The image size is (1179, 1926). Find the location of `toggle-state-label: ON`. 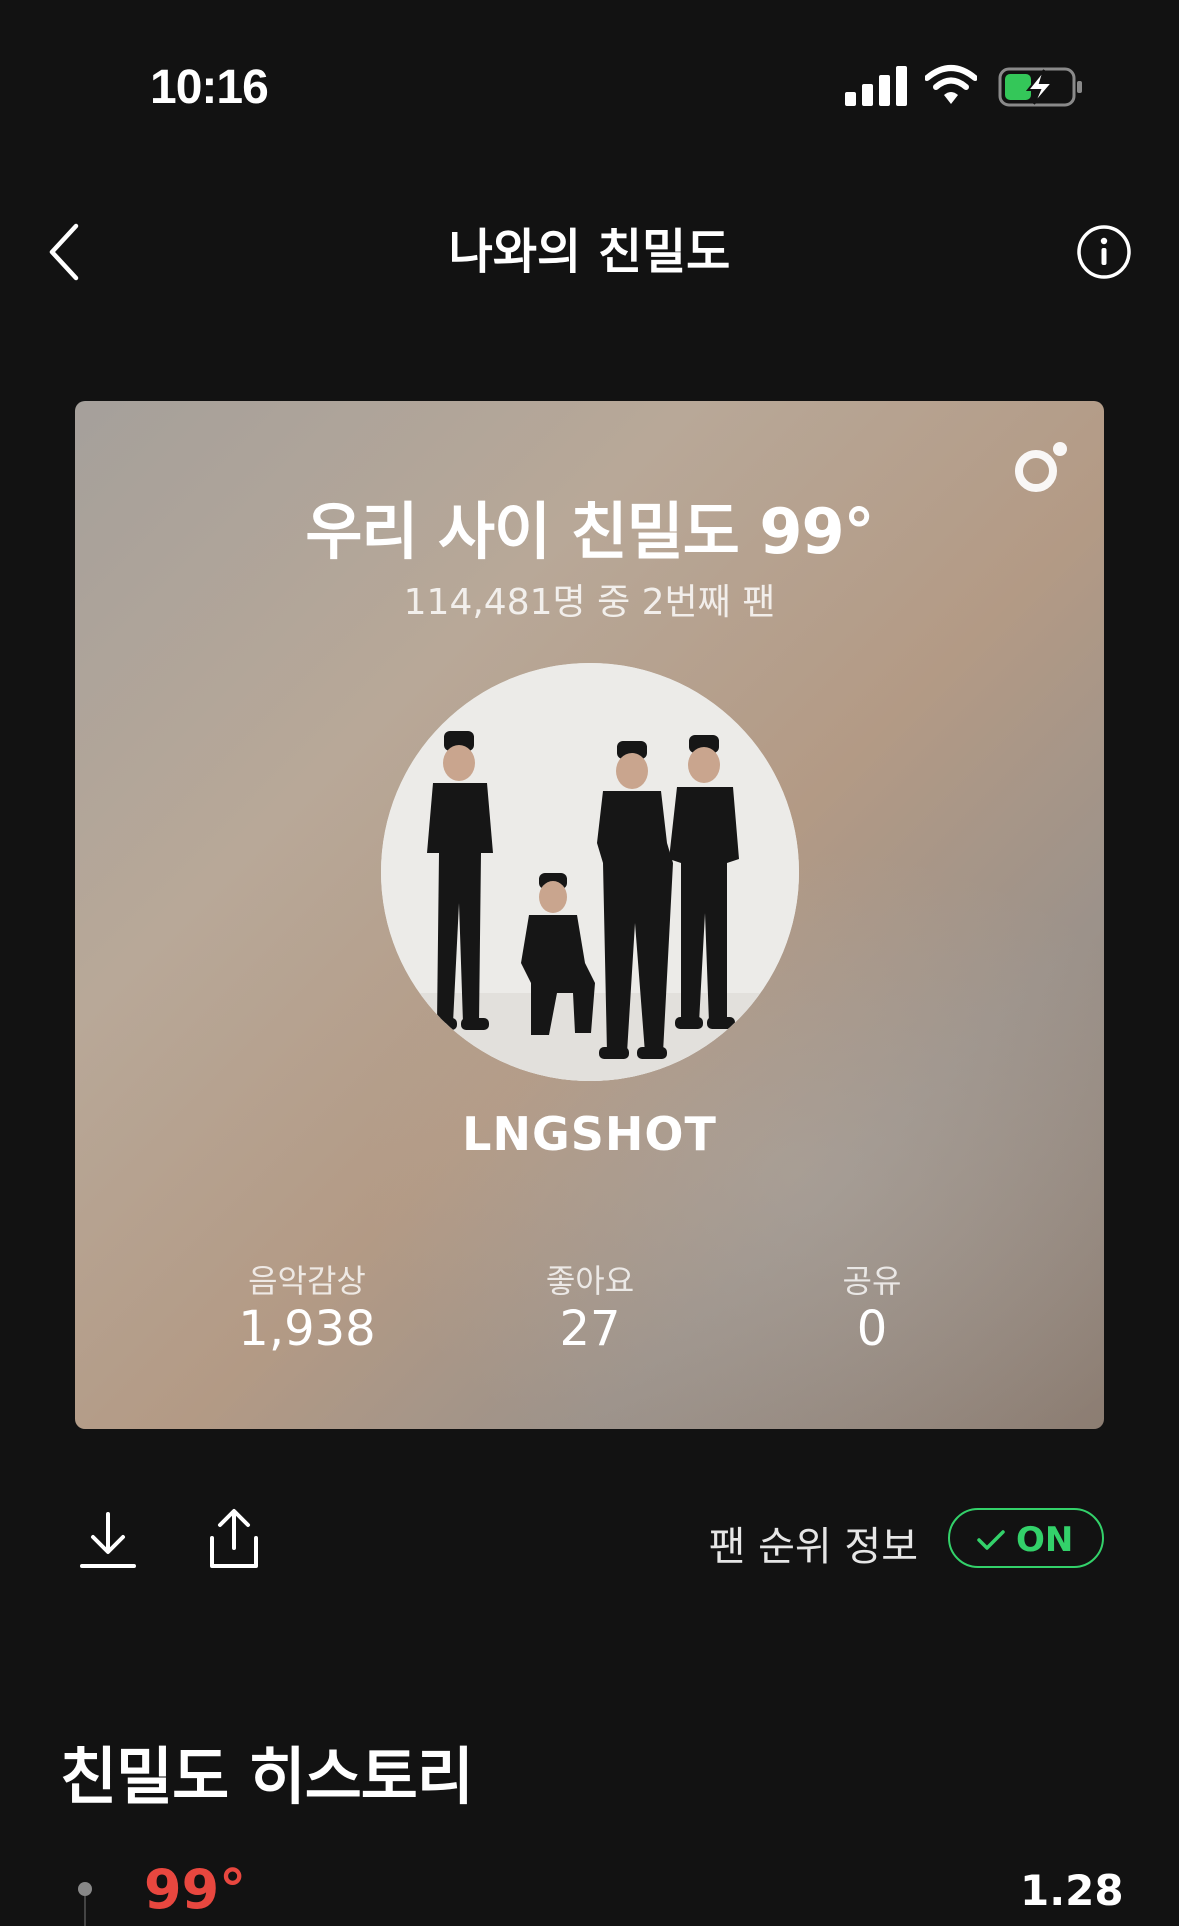

toggle-state-label: ON is located at coordinates (1045, 1540).